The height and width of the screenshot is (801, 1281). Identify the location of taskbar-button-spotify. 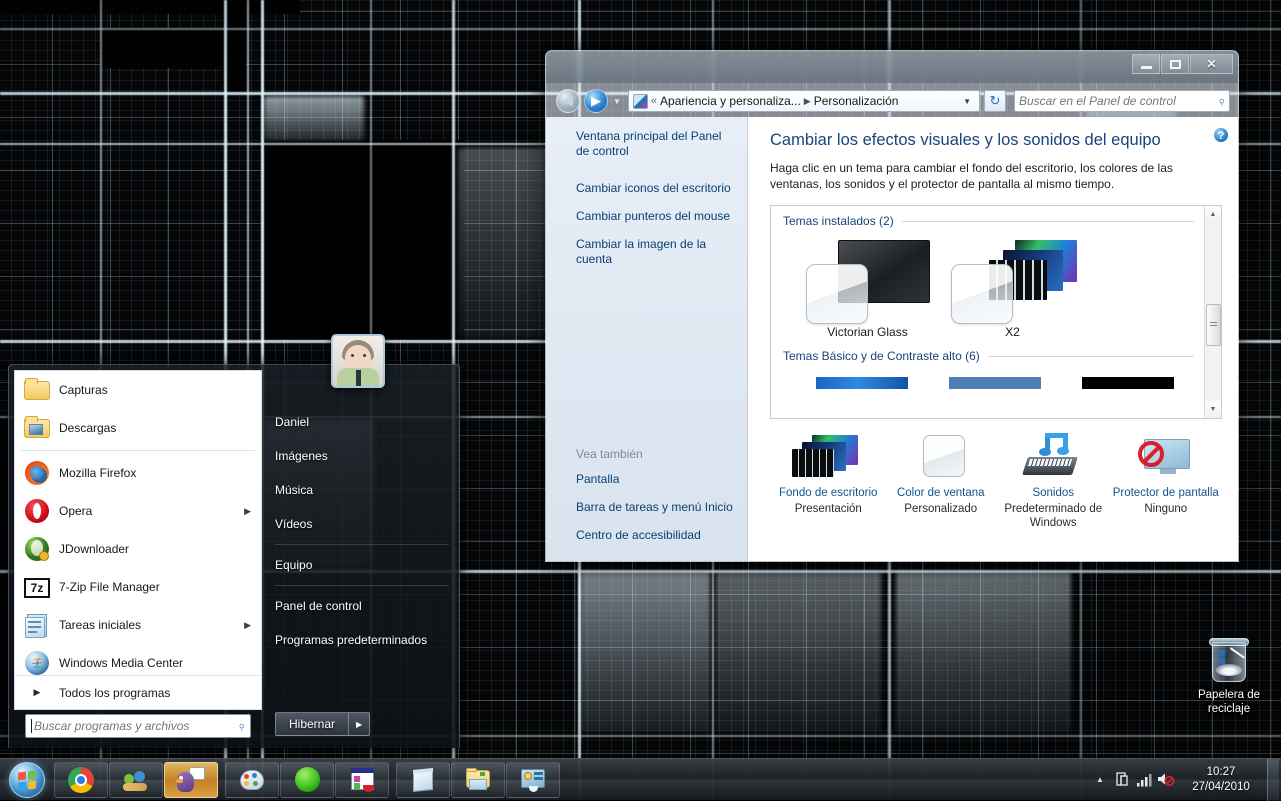
(307, 780).